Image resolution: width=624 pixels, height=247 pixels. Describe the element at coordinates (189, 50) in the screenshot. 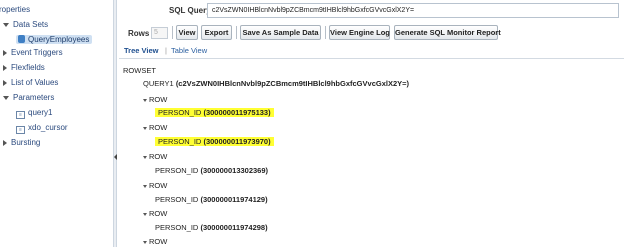

I see `tab-table-view: Table View` at that location.